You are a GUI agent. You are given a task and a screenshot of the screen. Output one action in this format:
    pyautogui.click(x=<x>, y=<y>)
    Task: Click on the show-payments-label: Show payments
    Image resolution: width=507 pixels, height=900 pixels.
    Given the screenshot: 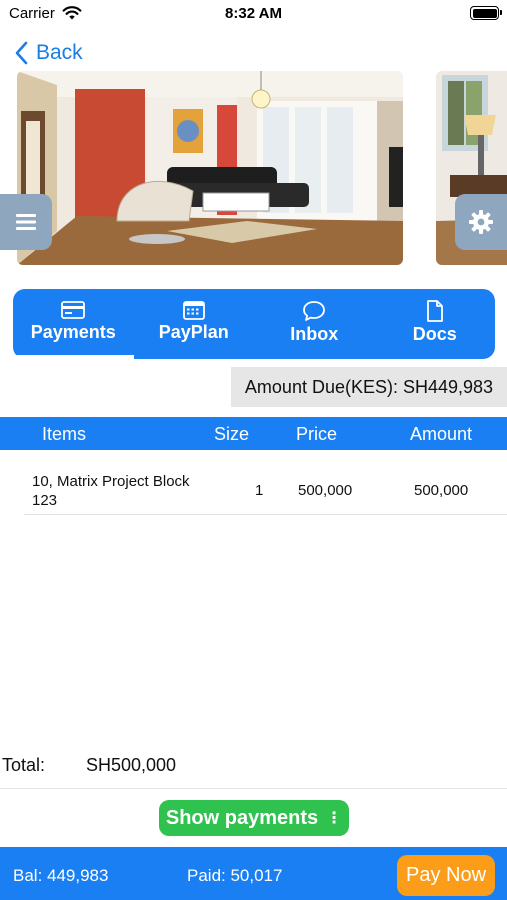 What is the action you would take?
    pyautogui.click(x=242, y=817)
    